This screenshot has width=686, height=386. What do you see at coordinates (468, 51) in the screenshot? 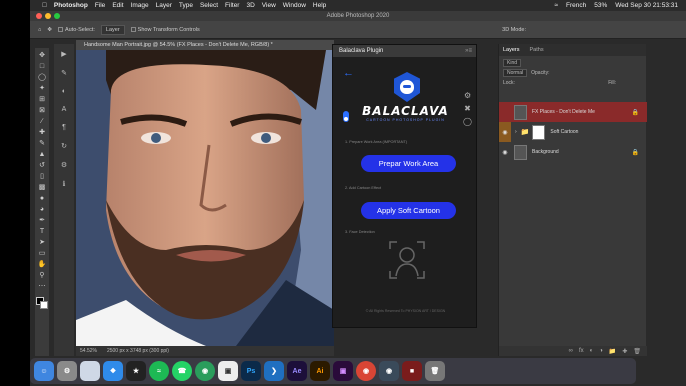
I see `panel-menu-icon: »≡` at bounding box center [468, 51].